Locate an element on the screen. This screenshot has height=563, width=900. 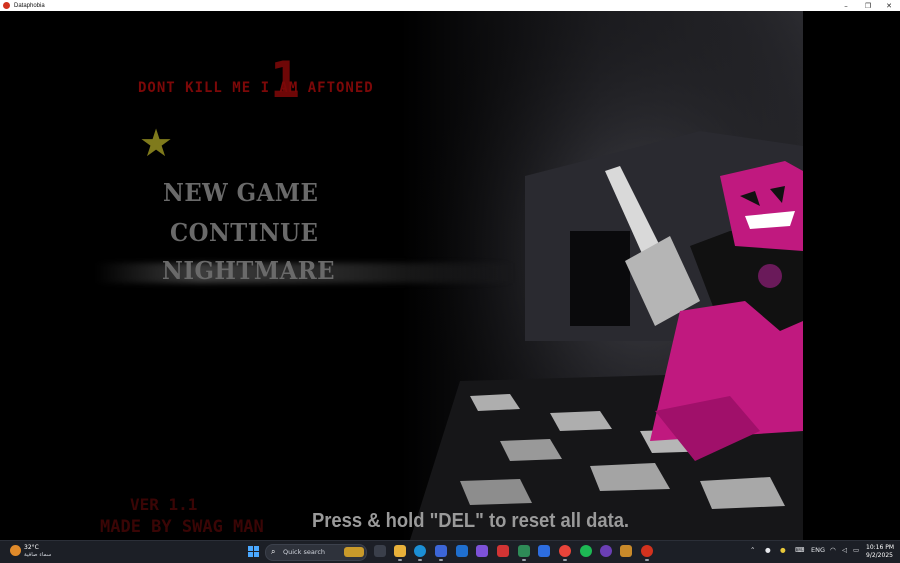
clock-date: 9/2/2025 is located at coordinates (879, 555).